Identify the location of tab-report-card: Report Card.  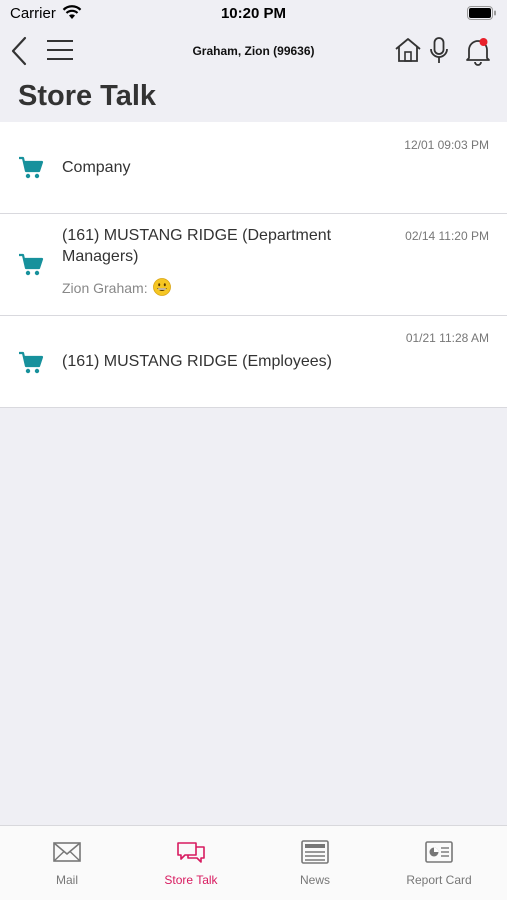
(439, 863).